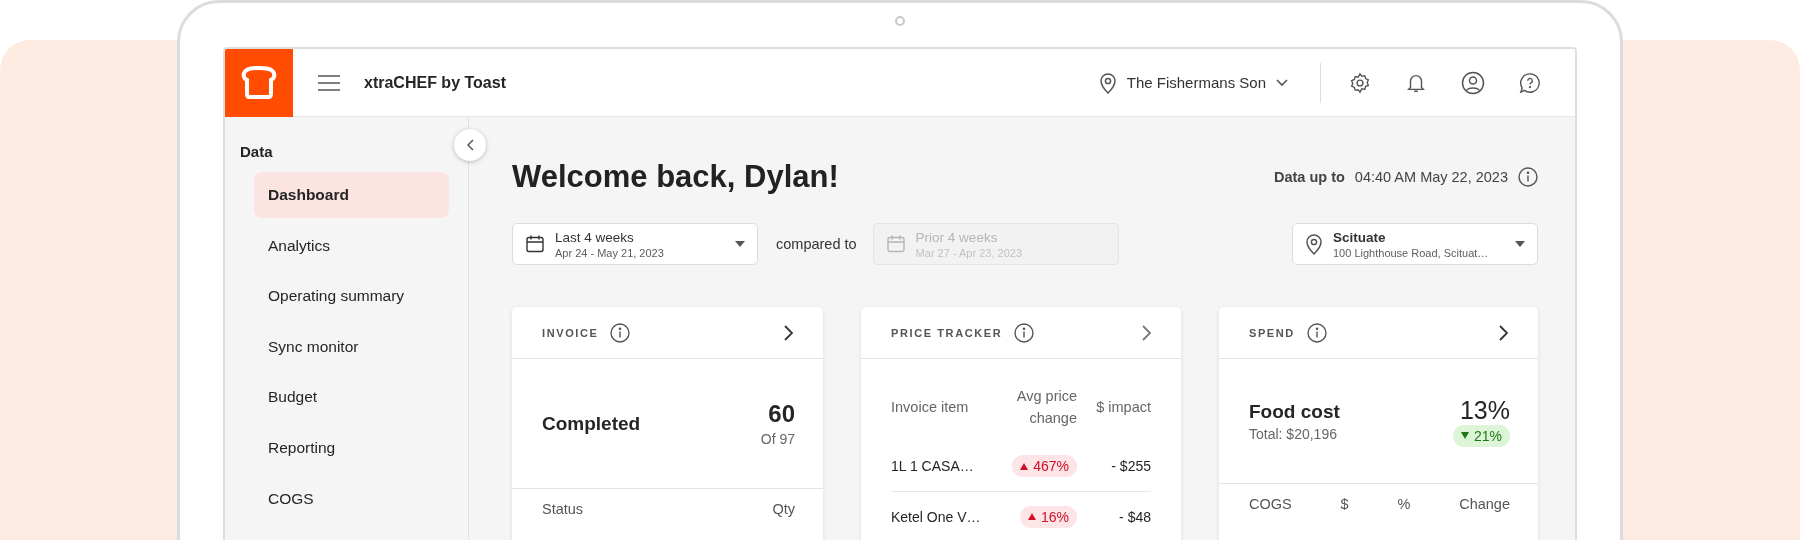 The height and width of the screenshot is (540, 1800). Describe the element at coordinates (1309, 177) in the screenshot. I see `data-up-to-label: Data up to` at that location.